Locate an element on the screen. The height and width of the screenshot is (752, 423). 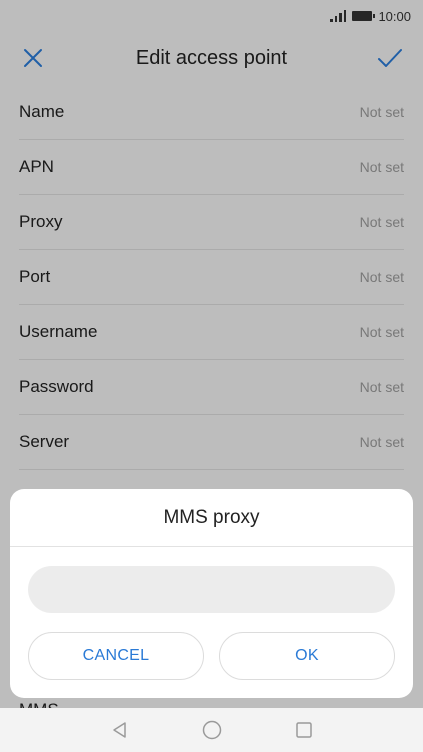
back-button is located at coordinates (120, 730).